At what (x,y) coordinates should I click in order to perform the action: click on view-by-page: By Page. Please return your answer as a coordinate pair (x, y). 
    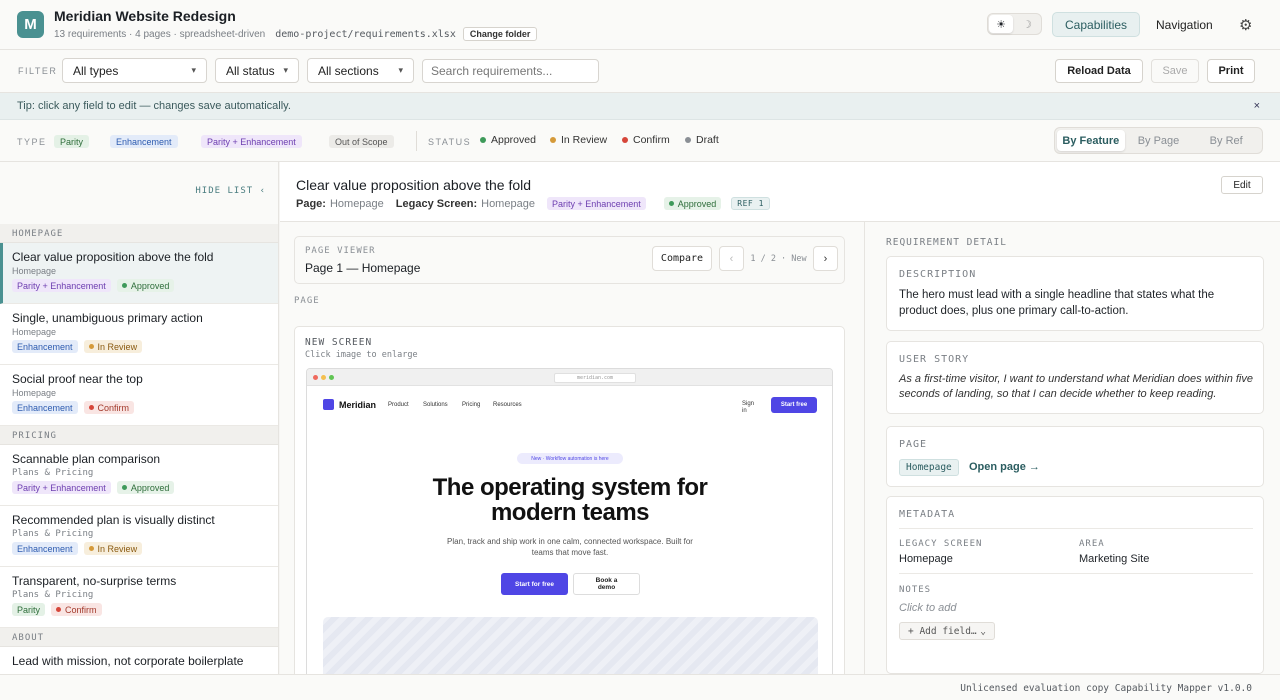
    Looking at the image, I should click on (1159, 140).